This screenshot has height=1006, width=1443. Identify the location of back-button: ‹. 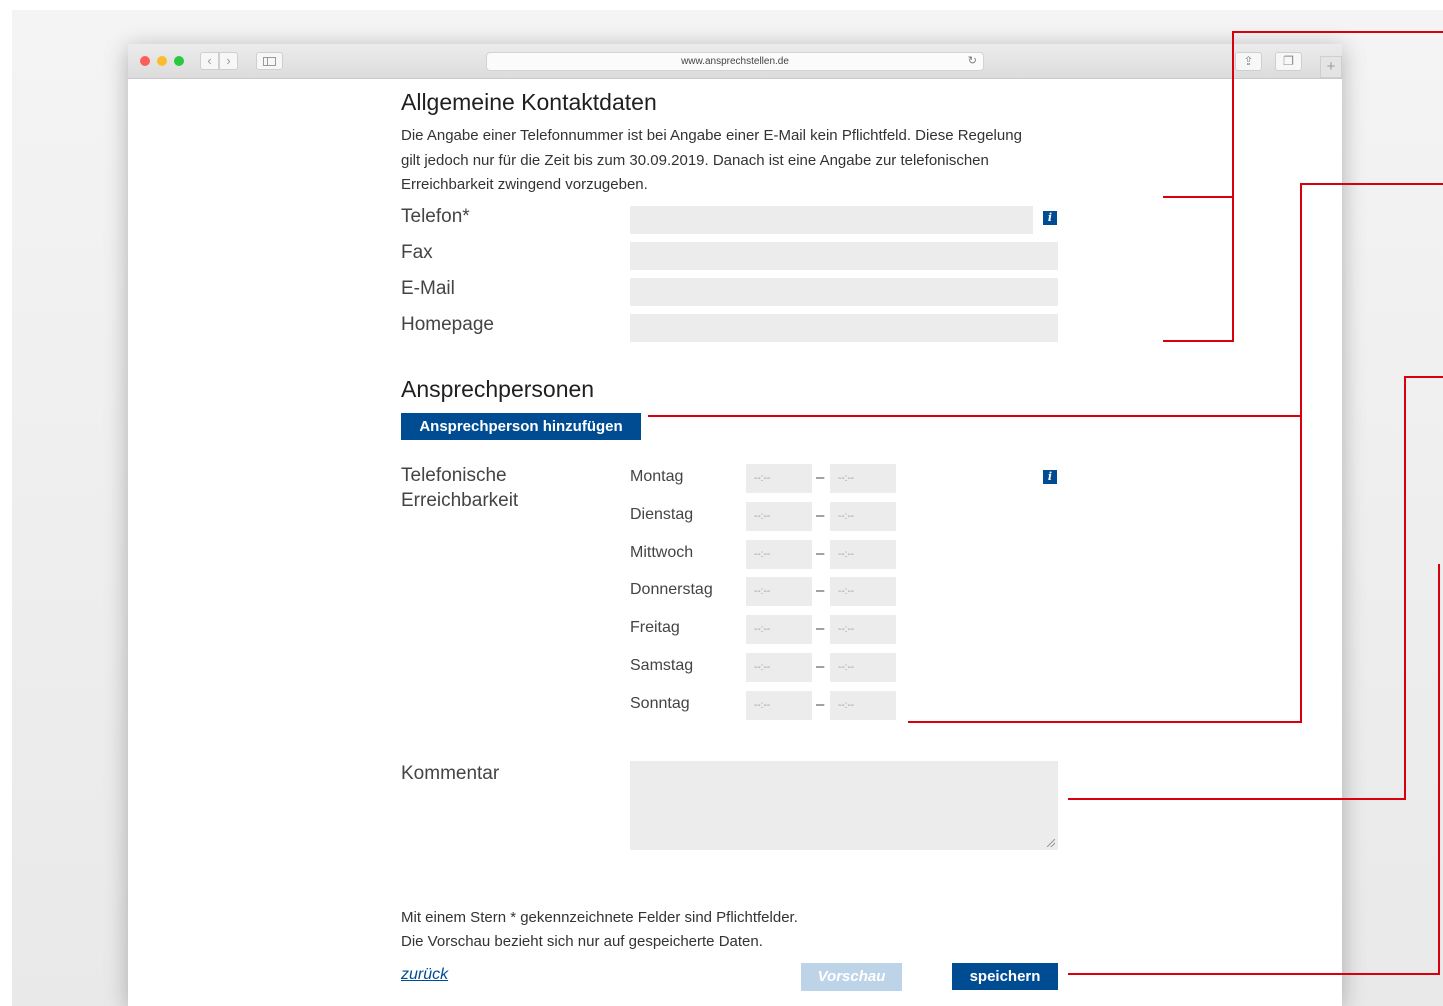
(209, 61).